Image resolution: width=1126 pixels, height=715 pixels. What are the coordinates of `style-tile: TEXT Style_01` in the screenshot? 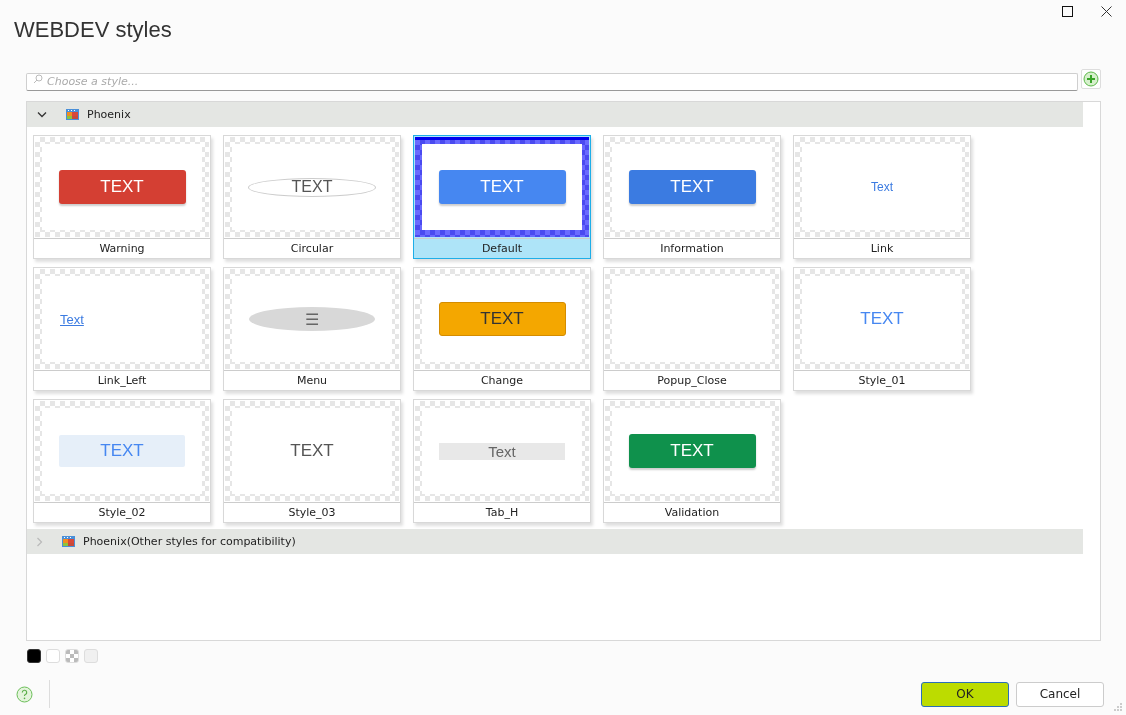 It's located at (882, 329).